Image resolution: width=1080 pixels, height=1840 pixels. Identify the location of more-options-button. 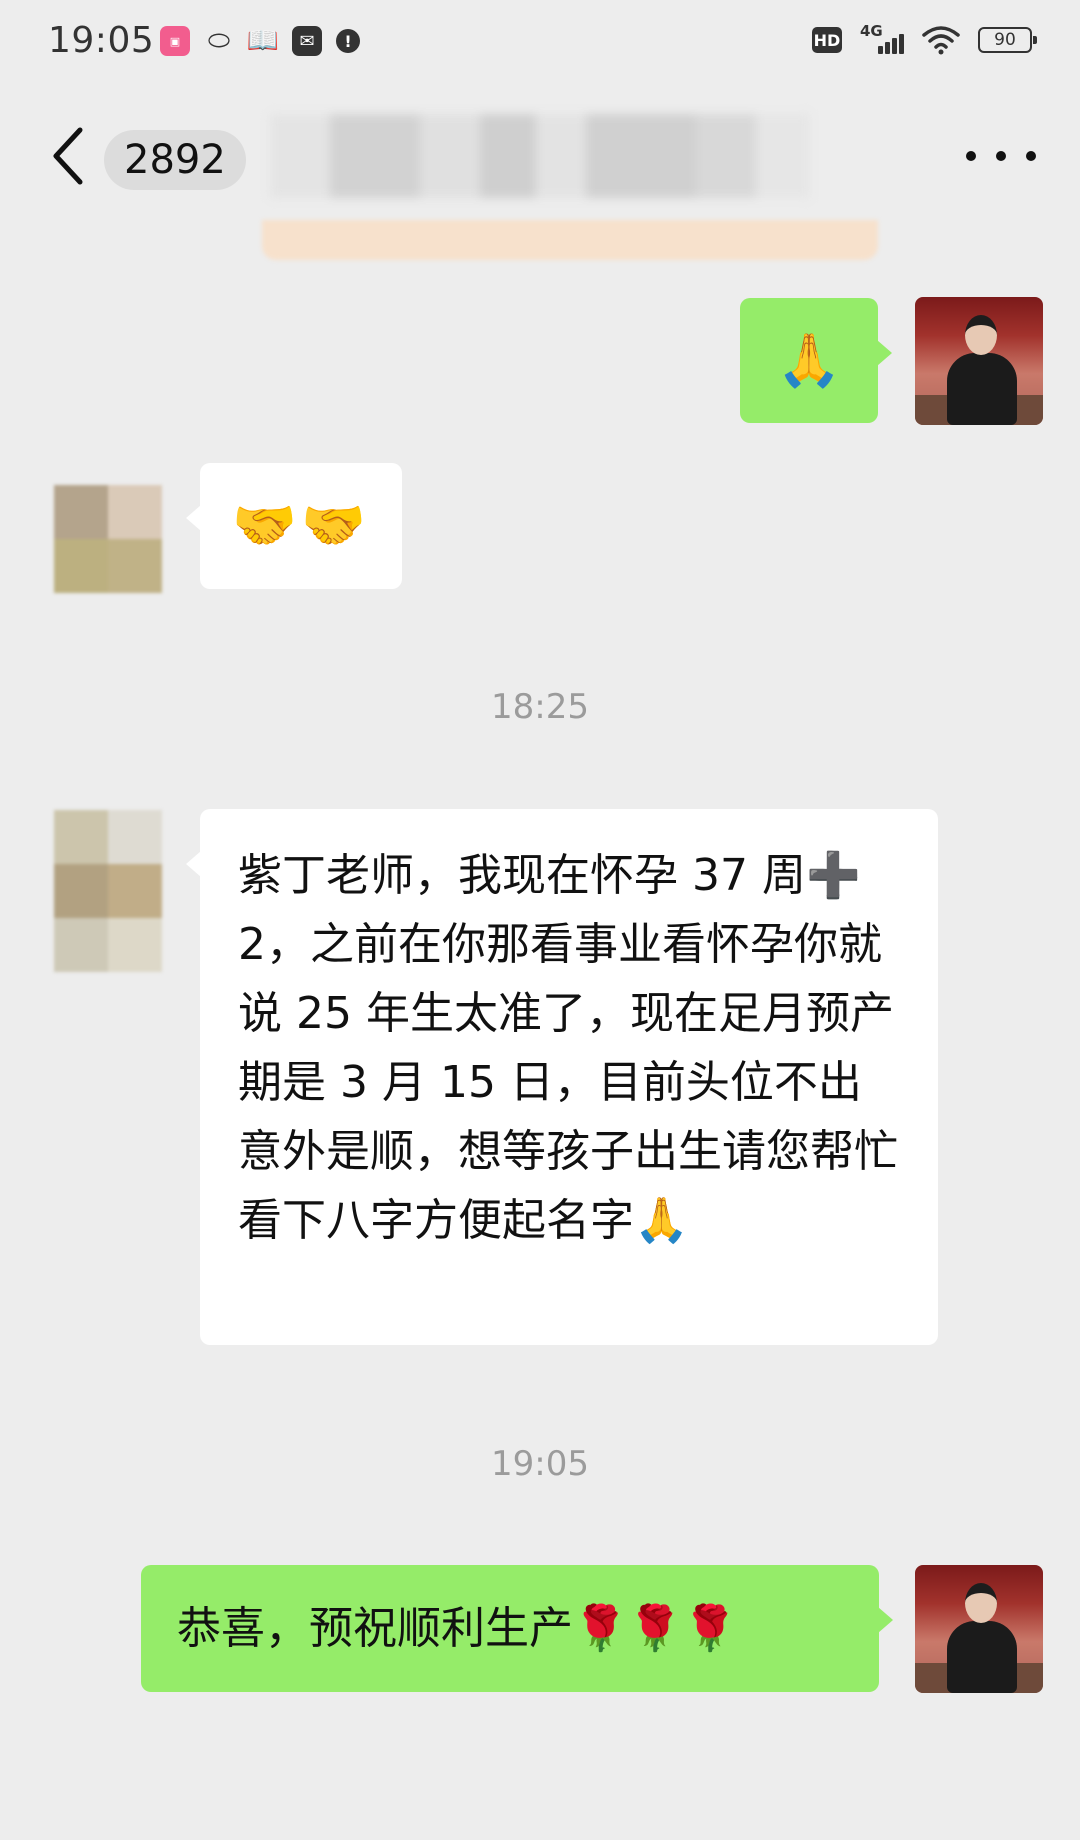
(1001, 156).